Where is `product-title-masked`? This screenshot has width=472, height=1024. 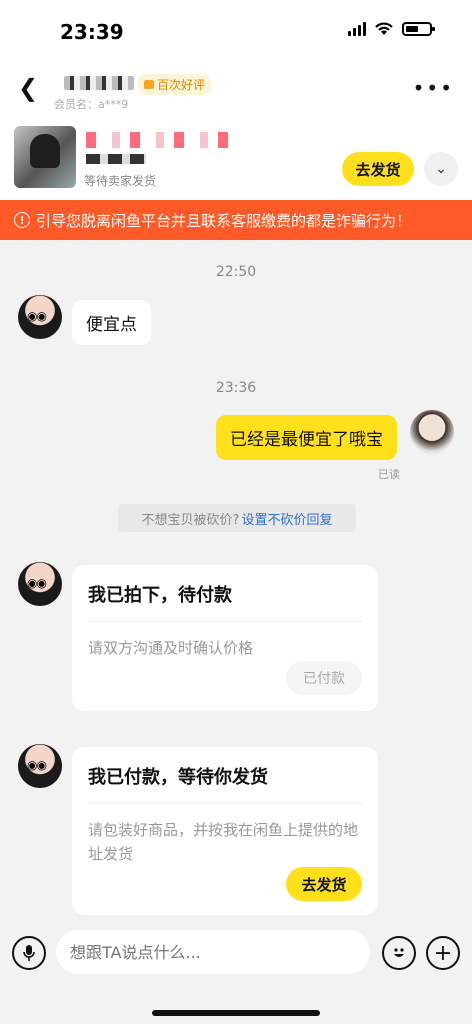
product-title-masked is located at coordinates (161, 140).